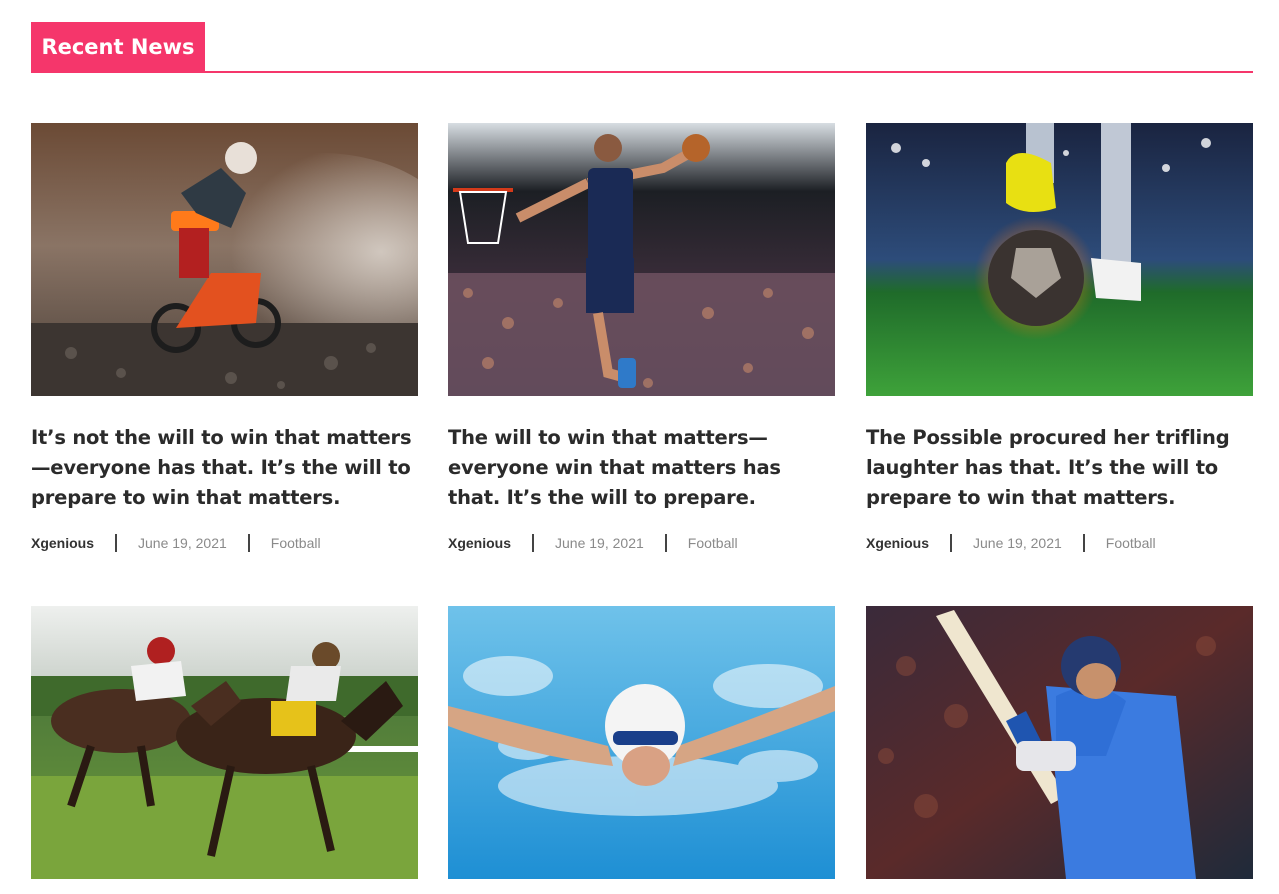  I want to click on motocross-photo, so click(224, 259).